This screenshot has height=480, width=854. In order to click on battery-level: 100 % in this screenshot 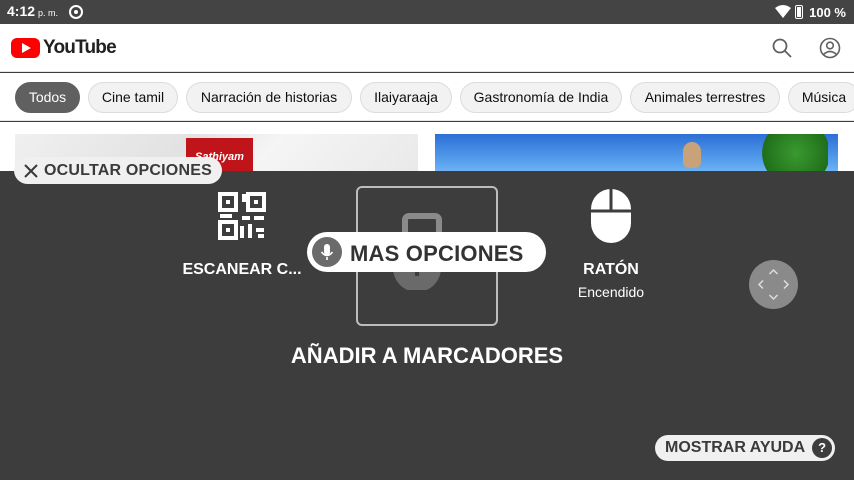, I will do `click(827, 12)`.